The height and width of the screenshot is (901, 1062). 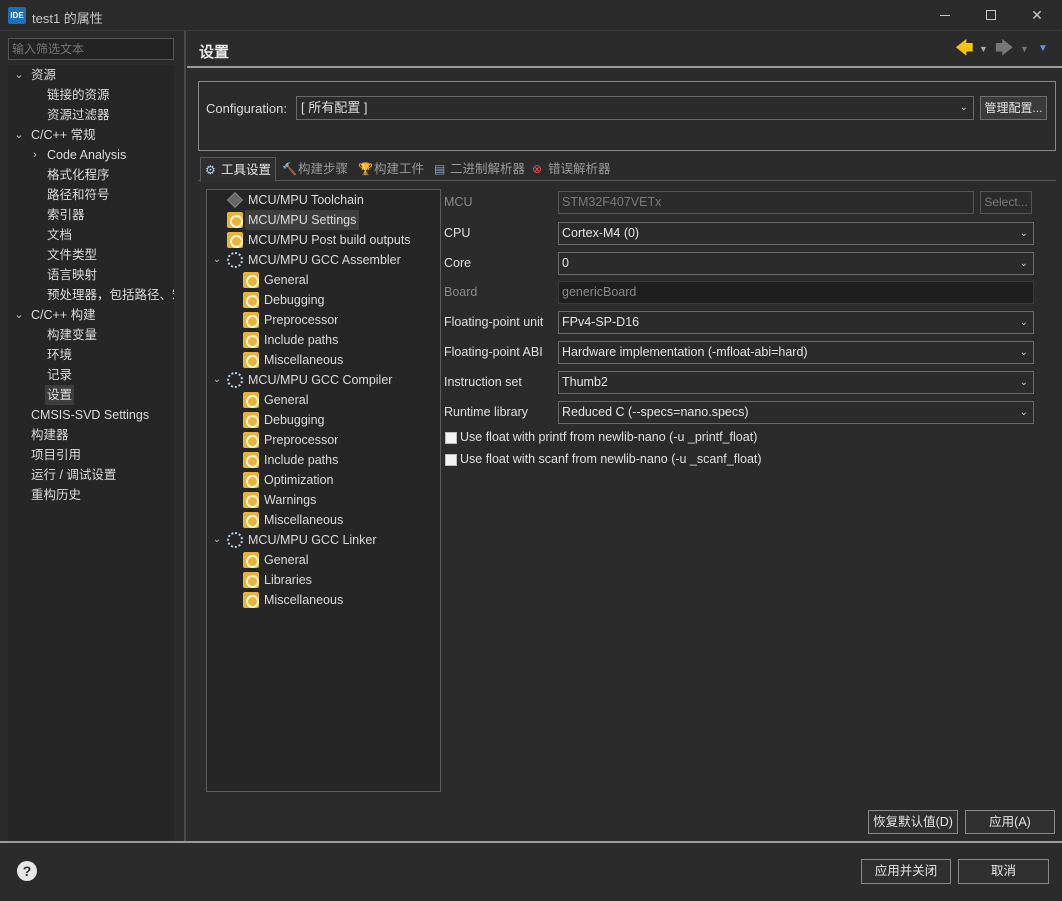 I want to click on tool-tree-item: MCU/MPU Settings, so click(x=323, y=220).